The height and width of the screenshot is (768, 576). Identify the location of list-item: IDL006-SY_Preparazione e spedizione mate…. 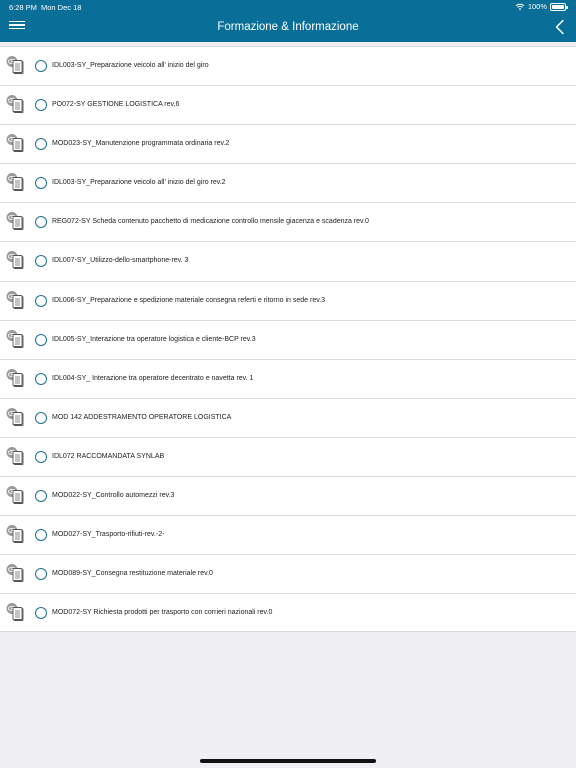
(288, 301).